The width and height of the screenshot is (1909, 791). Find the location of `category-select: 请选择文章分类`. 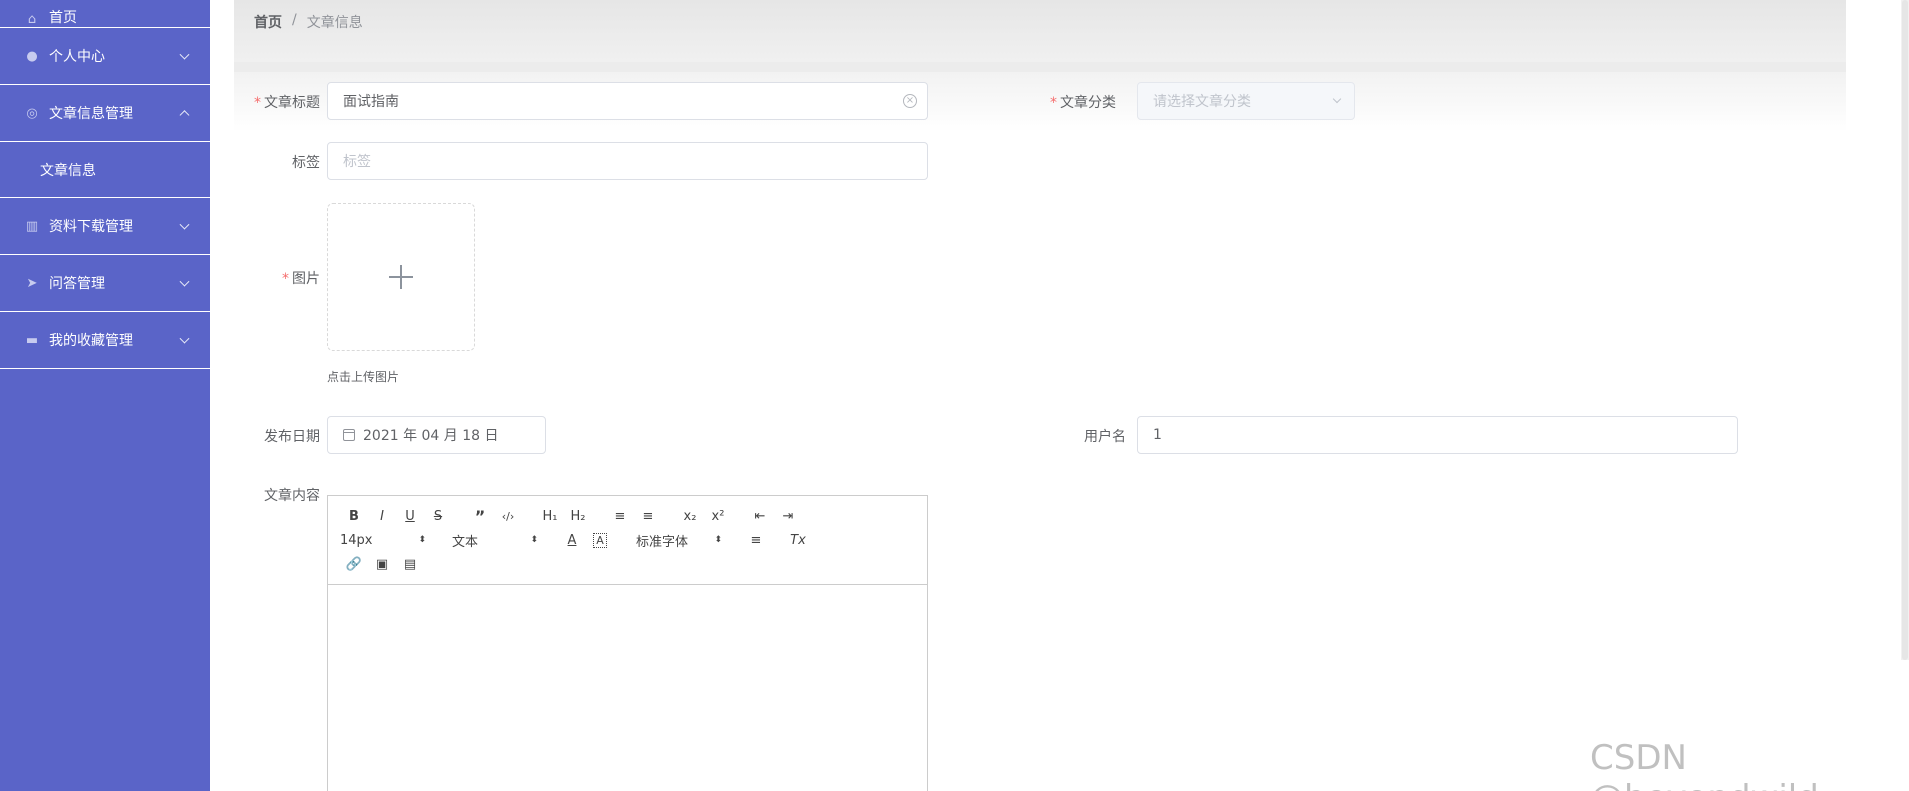

category-select: 请选择文章分类 is located at coordinates (1246, 101).